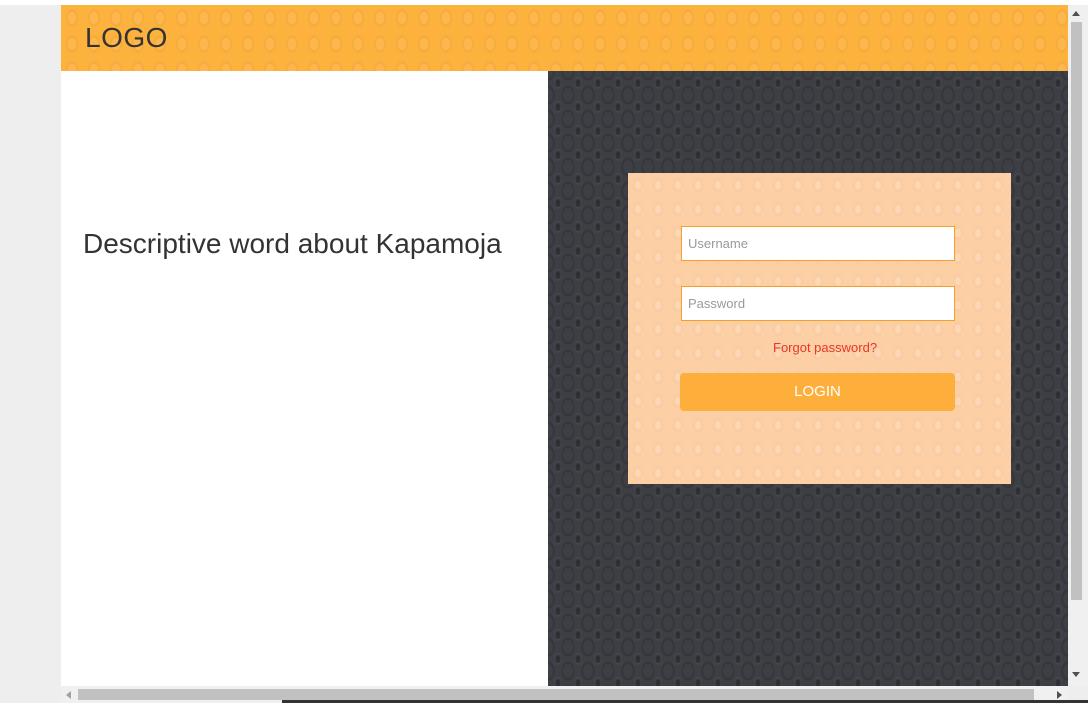  What do you see at coordinates (1076, 311) in the screenshot?
I see `vertical-scroll-thumb` at bounding box center [1076, 311].